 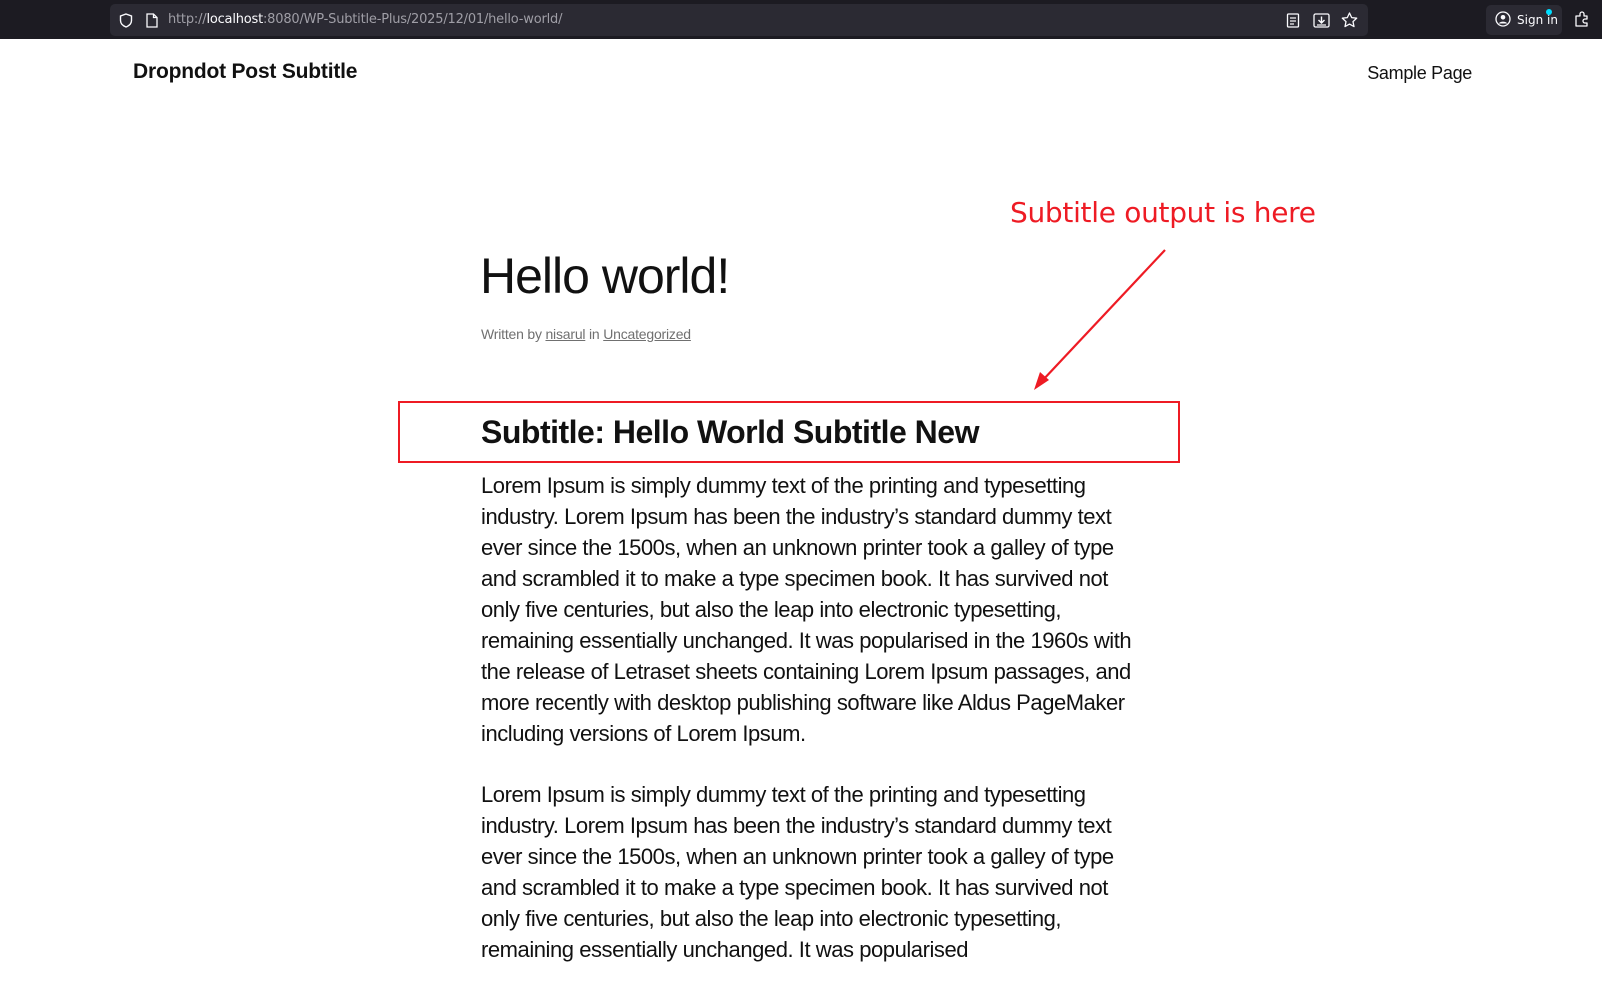 I want to click on annotation-label: Subtitle output is here, so click(x=1163, y=212).